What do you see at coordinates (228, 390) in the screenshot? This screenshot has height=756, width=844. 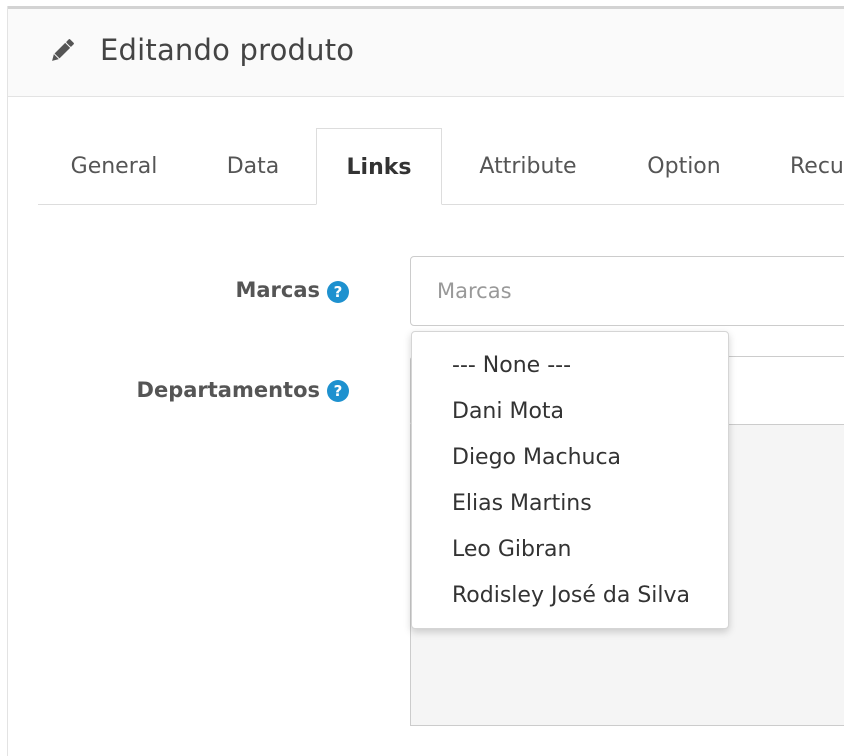 I see `departamentos-label: Departamentos` at bounding box center [228, 390].